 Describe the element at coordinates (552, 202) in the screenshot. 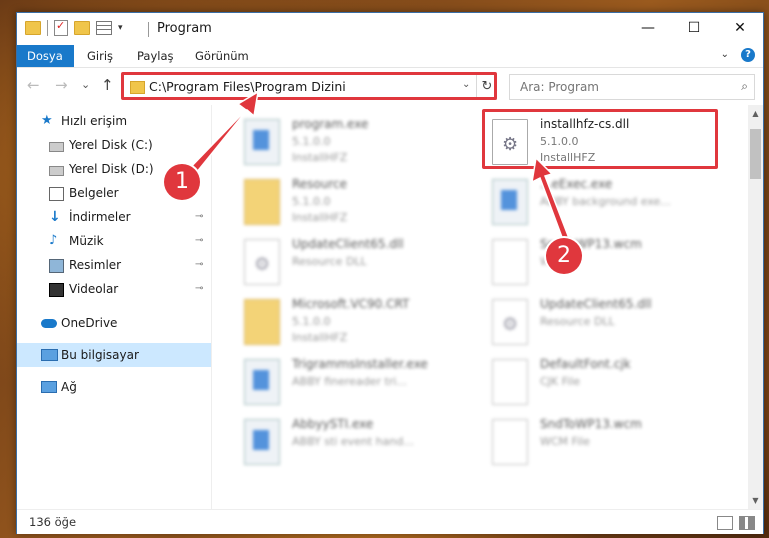

I see `arrow-to-file-icon` at that location.